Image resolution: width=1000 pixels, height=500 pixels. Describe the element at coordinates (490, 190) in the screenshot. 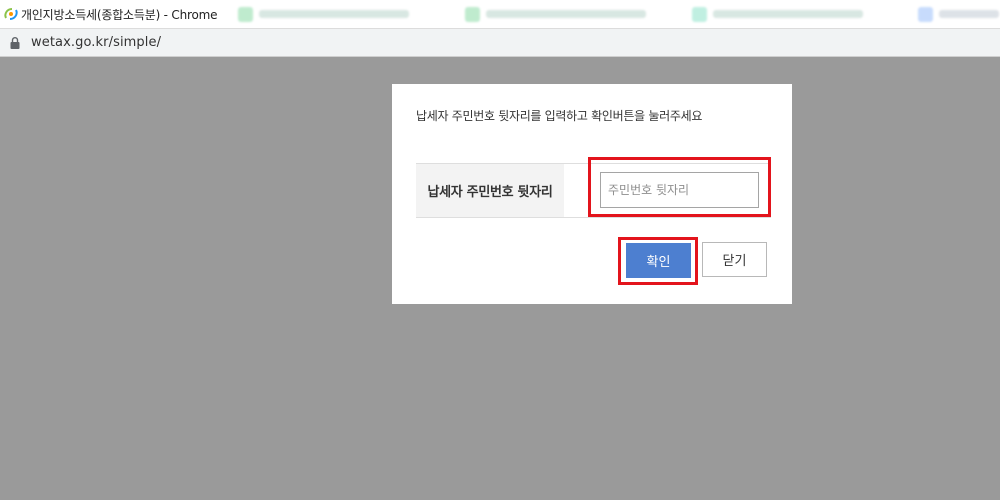

I see `rrn-field-label: 납세자 주민번호 뒷자리` at that location.